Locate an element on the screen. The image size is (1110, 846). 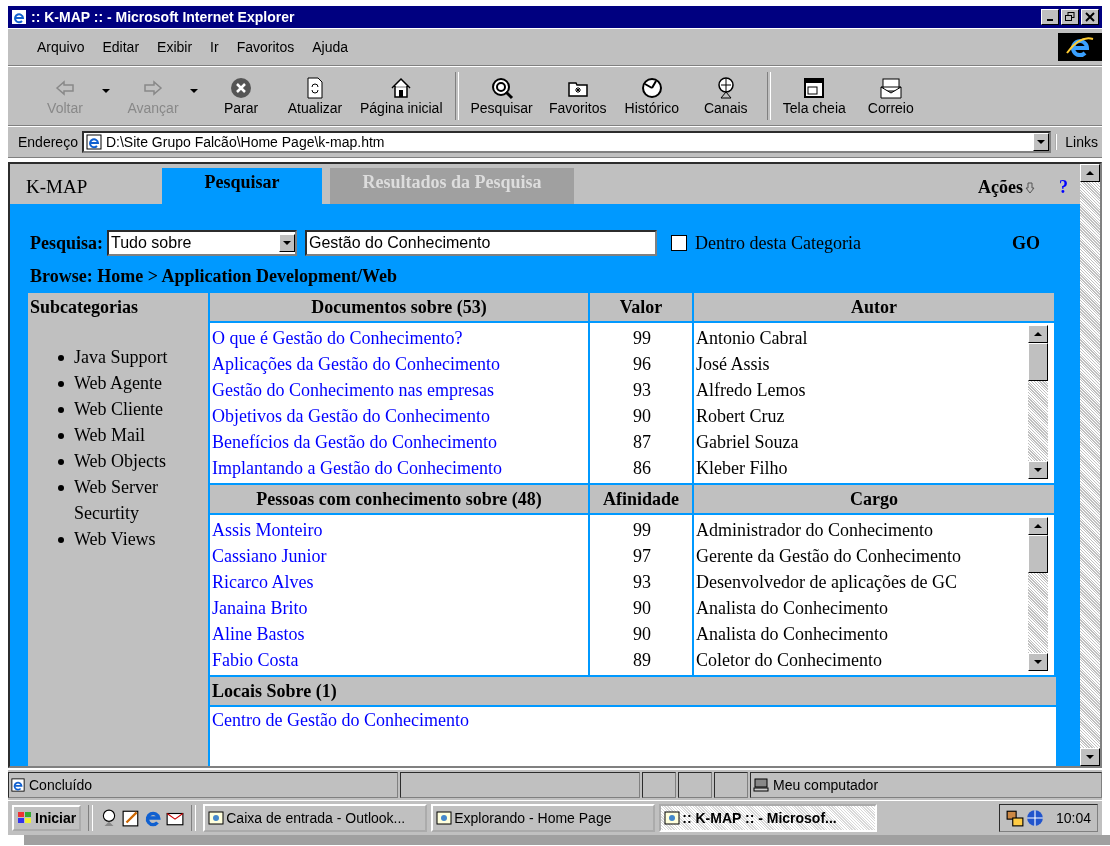
minimize-button is located at coordinates (1050, 17).